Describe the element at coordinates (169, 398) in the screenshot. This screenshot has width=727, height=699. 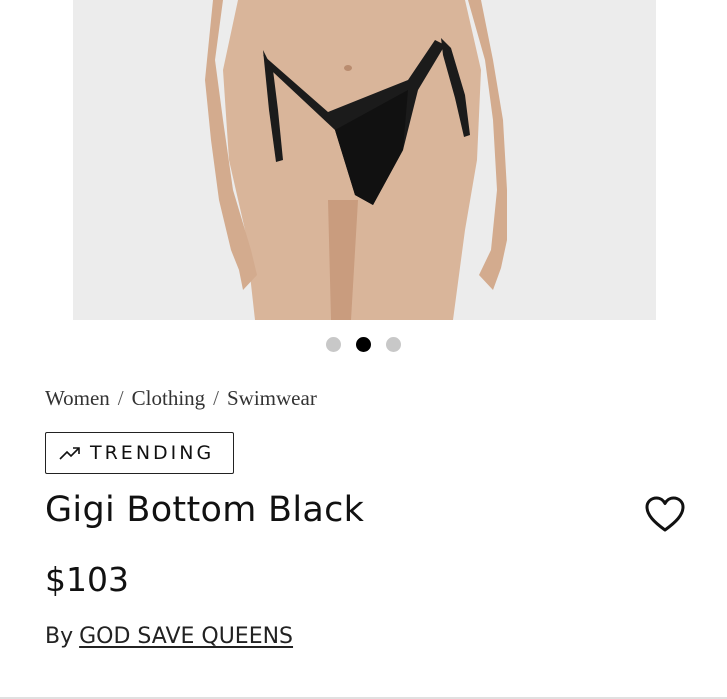
I see `breadcrumb-item-clothing: Clothing` at that location.